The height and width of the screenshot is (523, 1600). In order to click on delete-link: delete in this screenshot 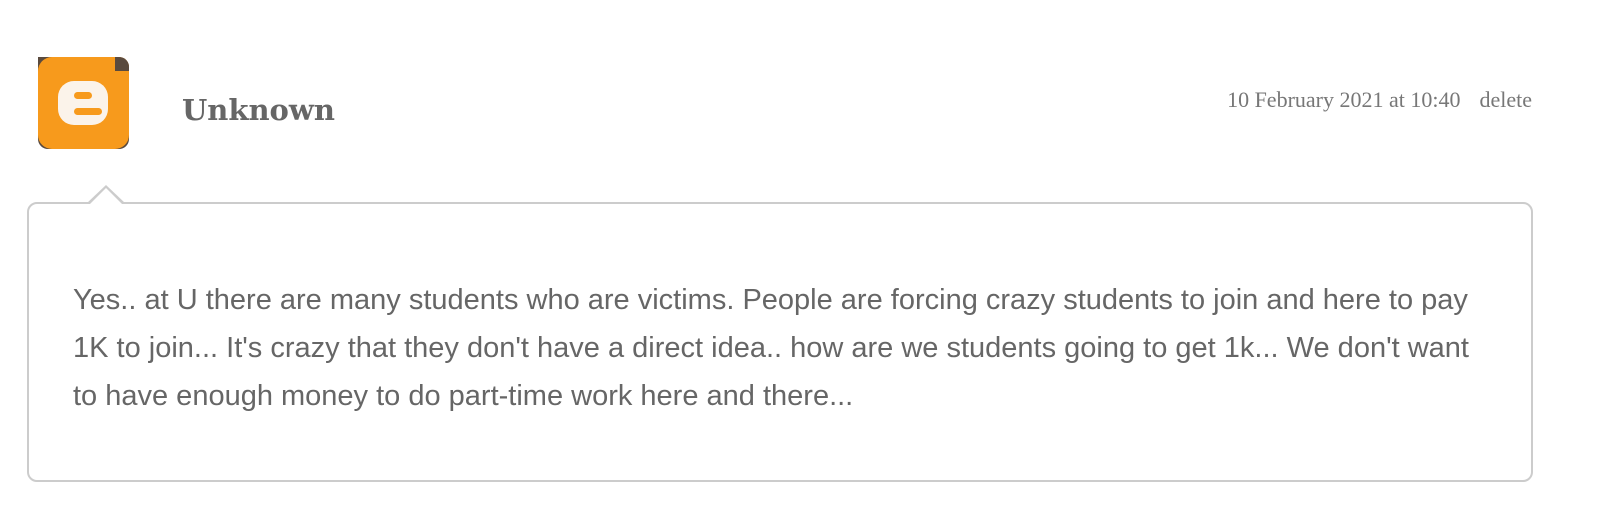, I will do `click(1505, 99)`.